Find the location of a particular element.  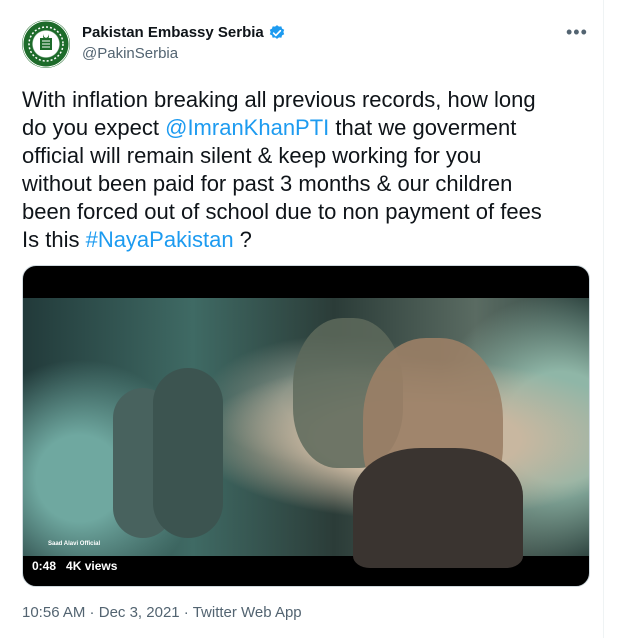

tweet-date: Dec 3, 2021 is located at coordinates (139, 612).